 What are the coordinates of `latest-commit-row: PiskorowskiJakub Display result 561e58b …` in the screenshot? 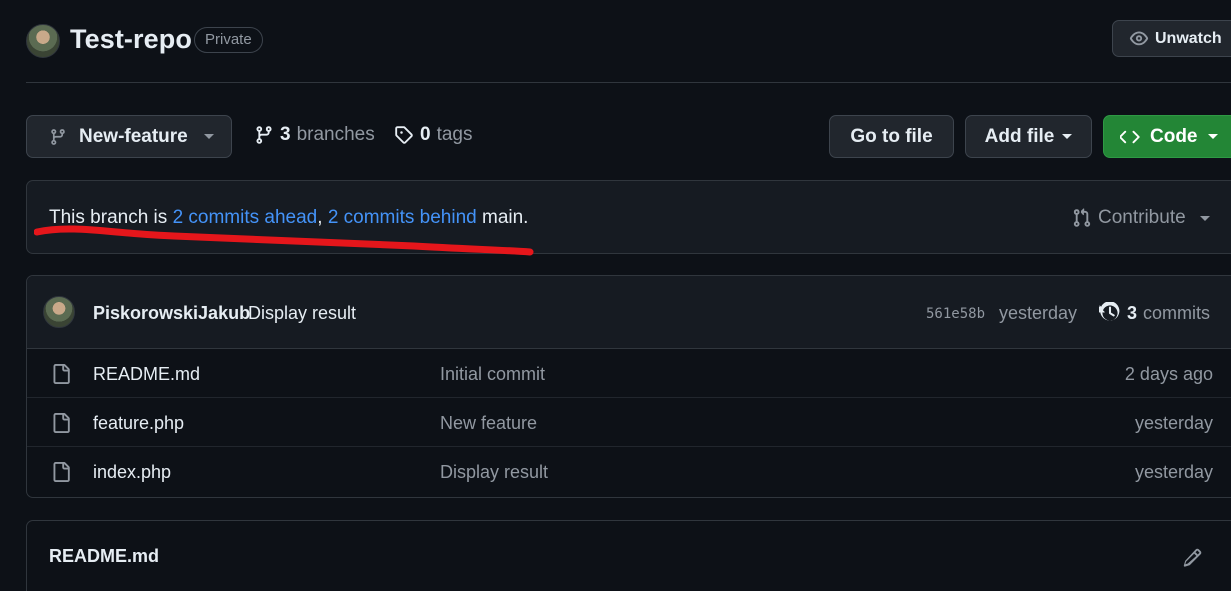 It's located at (629, 312).